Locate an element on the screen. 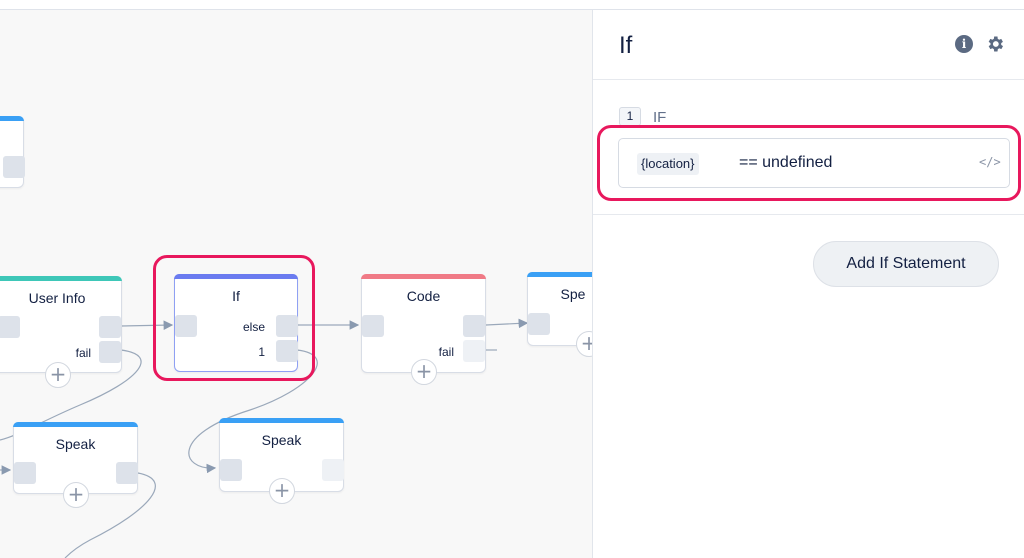  node-speak-right: Spe + is located at coordinates (559, 314).